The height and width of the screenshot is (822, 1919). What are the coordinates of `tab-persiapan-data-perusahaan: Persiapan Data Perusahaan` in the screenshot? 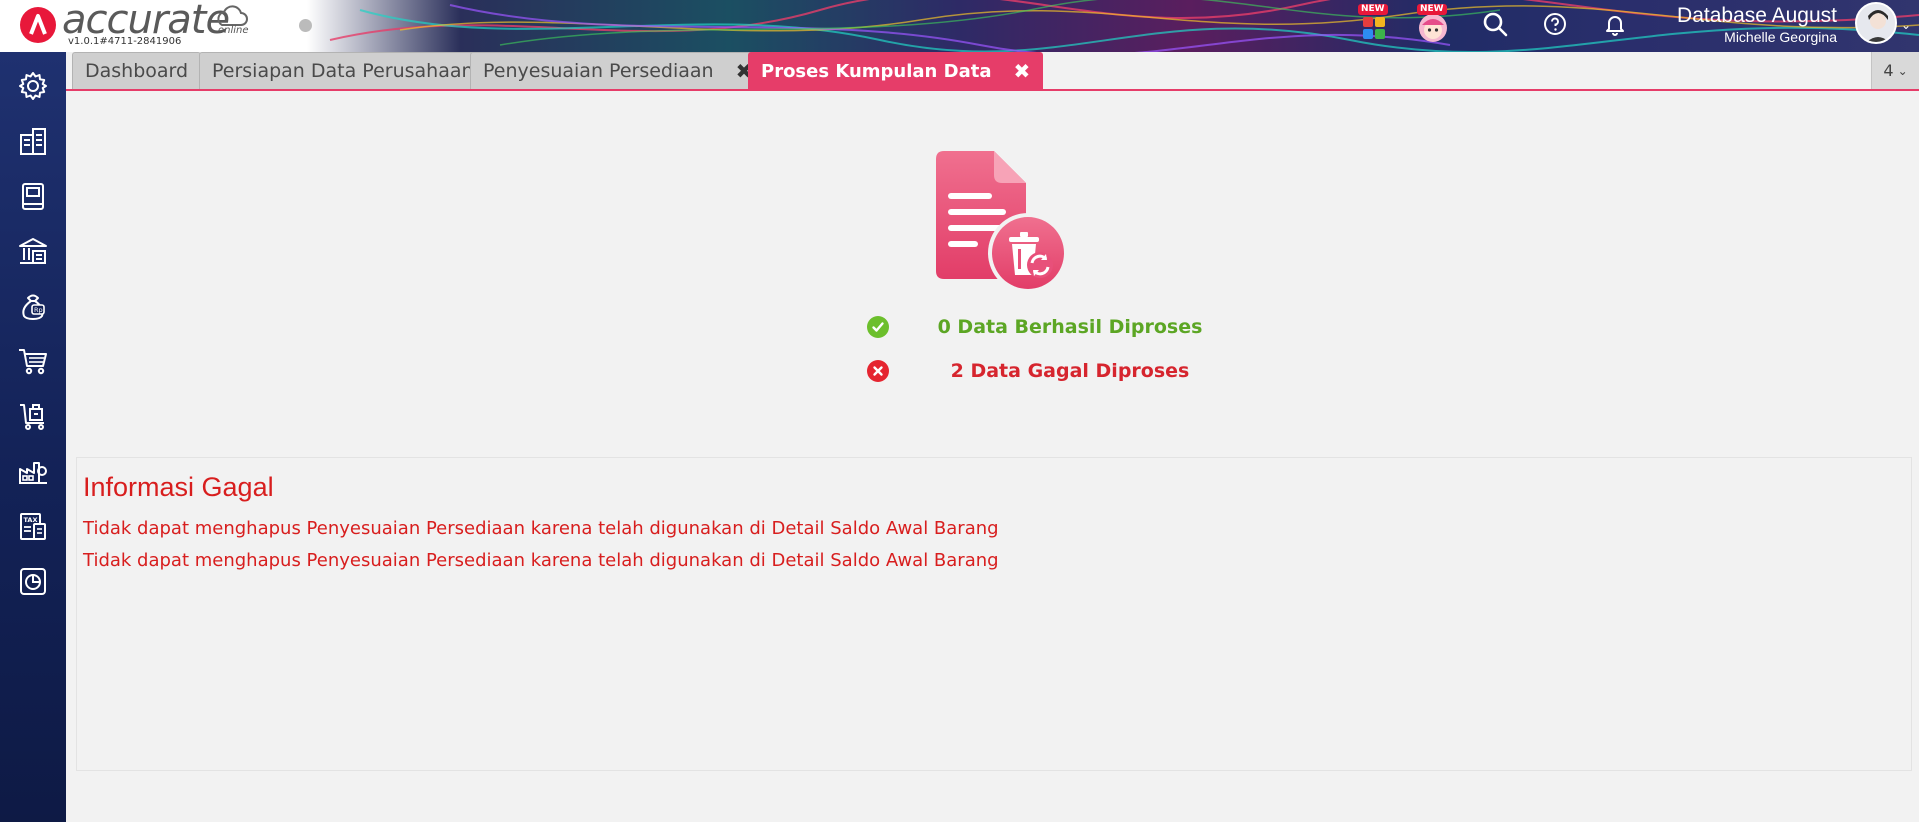 It's located at (343, 70).